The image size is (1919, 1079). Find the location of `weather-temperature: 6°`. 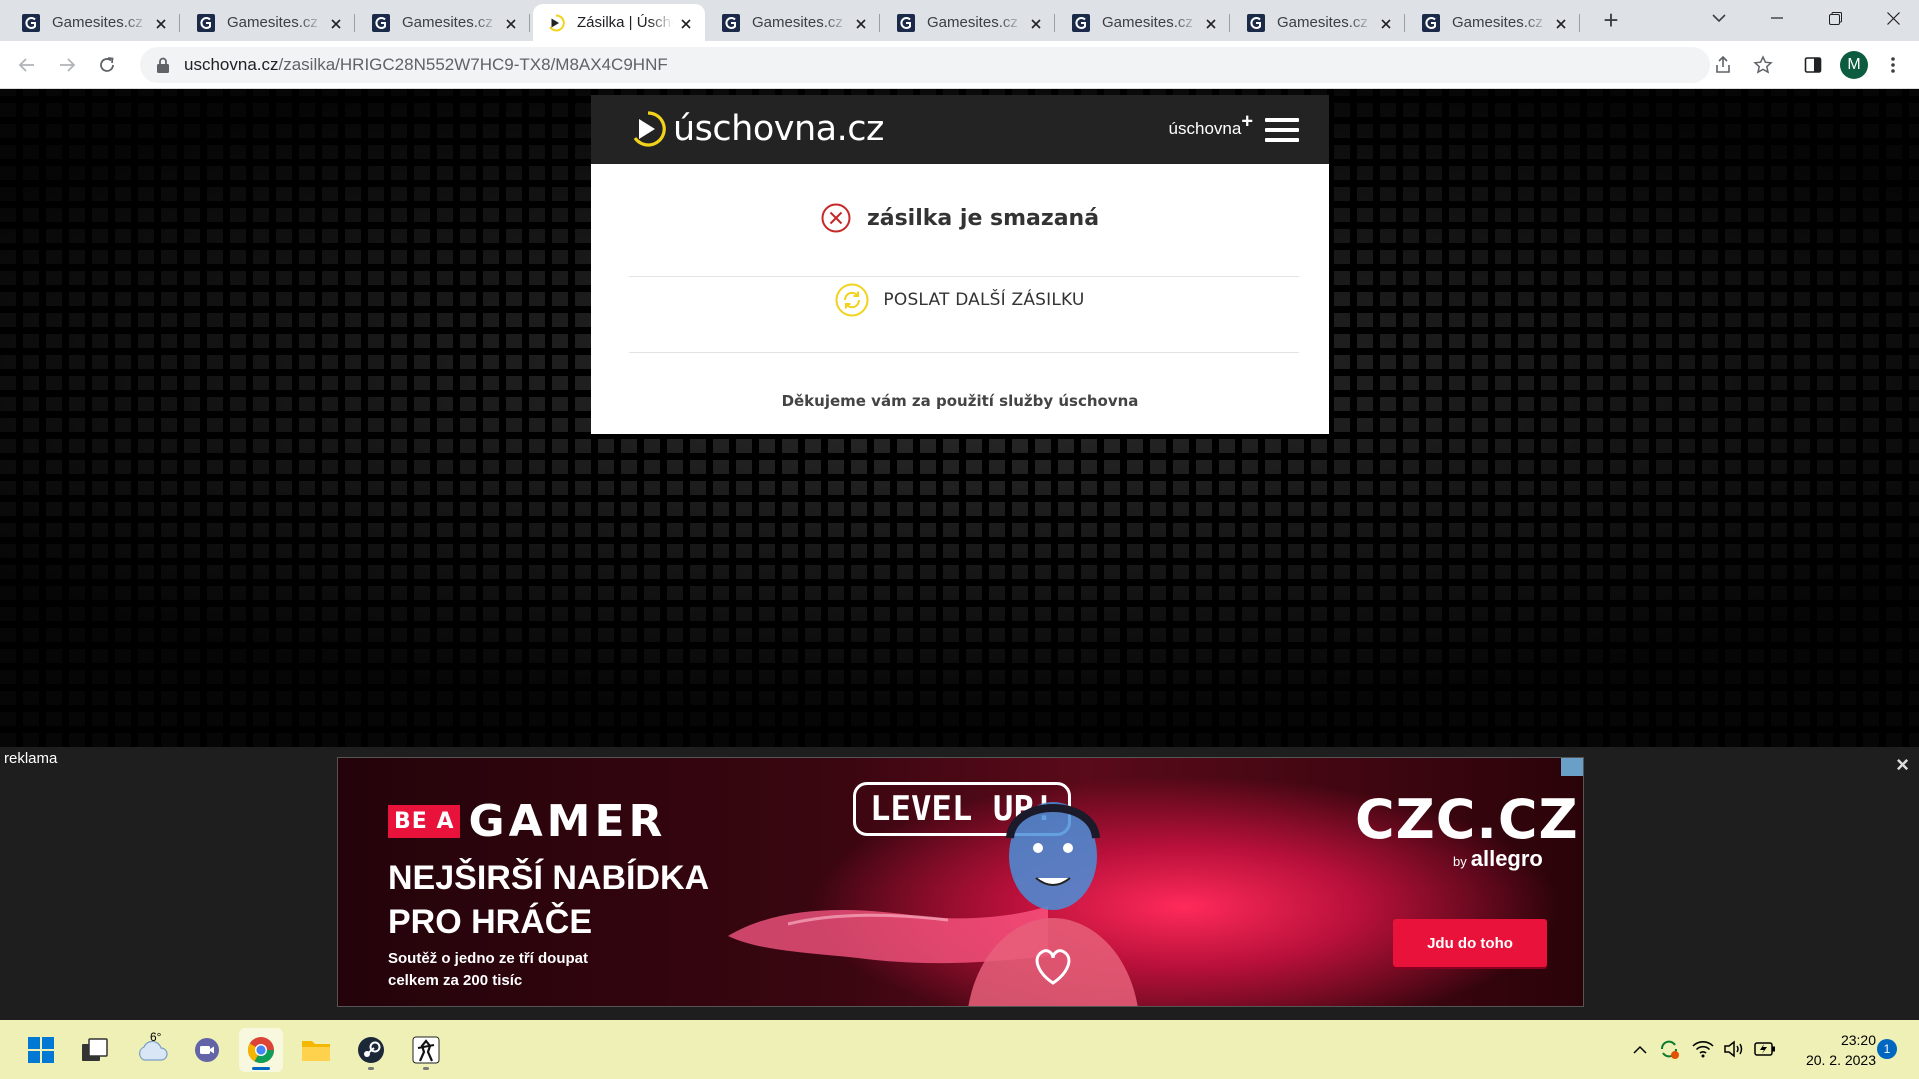

weather-temperature: 6° is located at coordinates (156, 1037).